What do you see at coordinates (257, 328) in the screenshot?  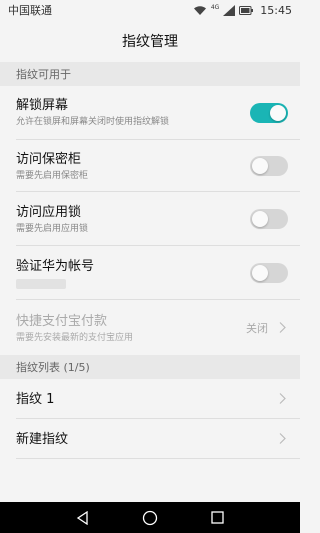 I see `alipay-status-value: 关闭` at bounding box center [257, 328].